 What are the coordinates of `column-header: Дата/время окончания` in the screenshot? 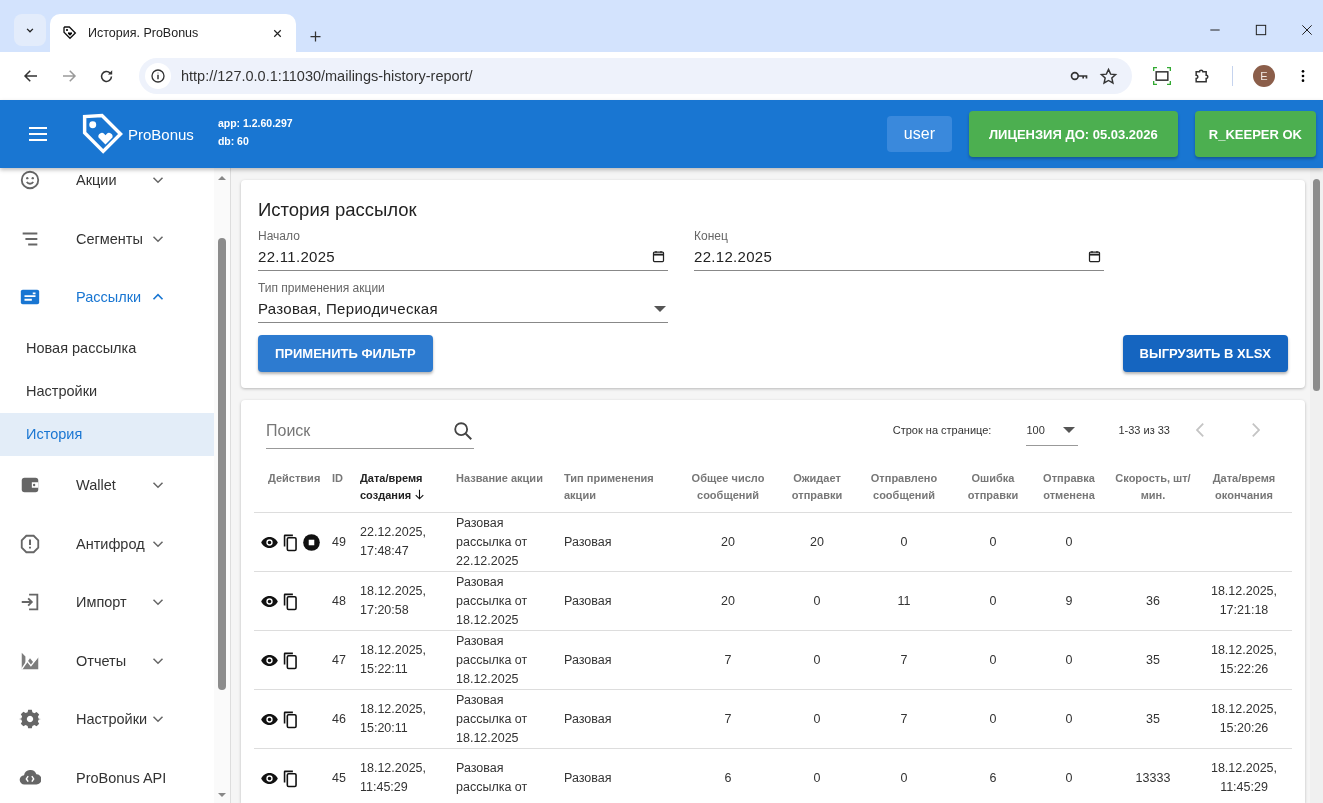 It's located at (1244, 486).